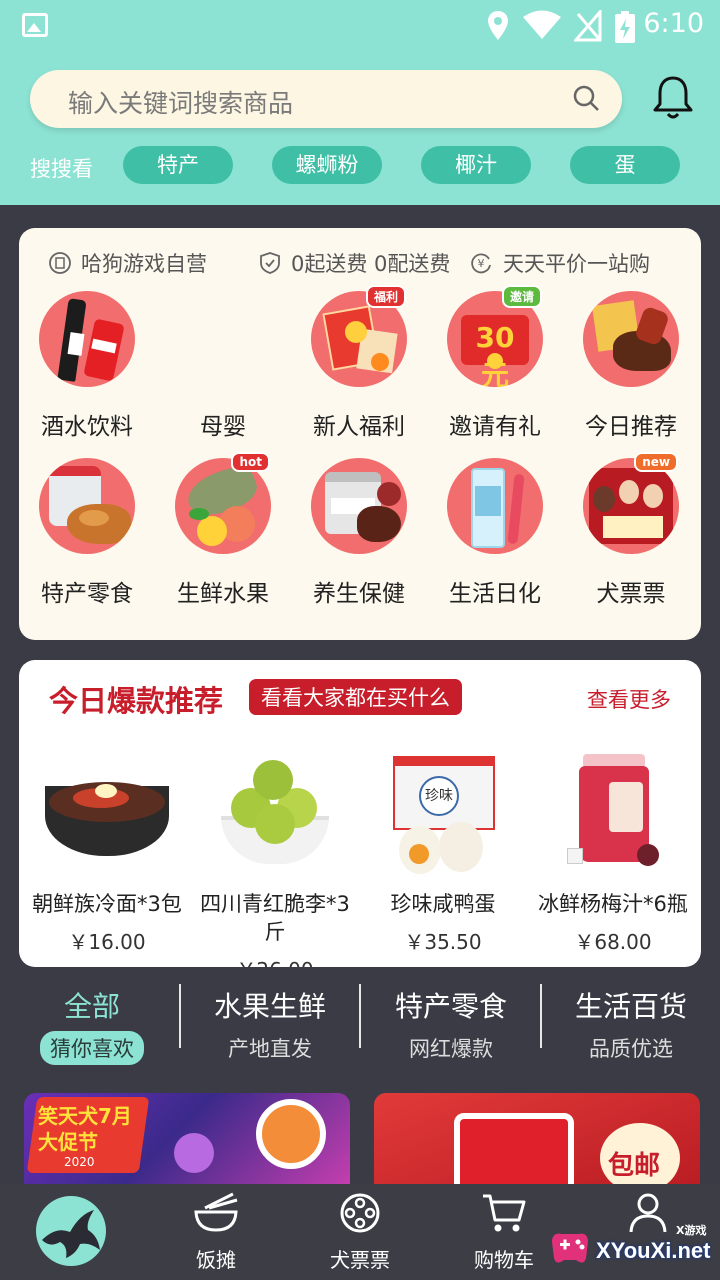  Describe the element at coordinates (87, 594) in the screenshot. I see `category-label: 特产零食` at that location.